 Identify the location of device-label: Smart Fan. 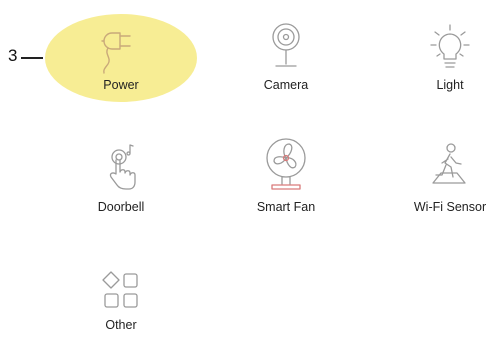
(286, 207).